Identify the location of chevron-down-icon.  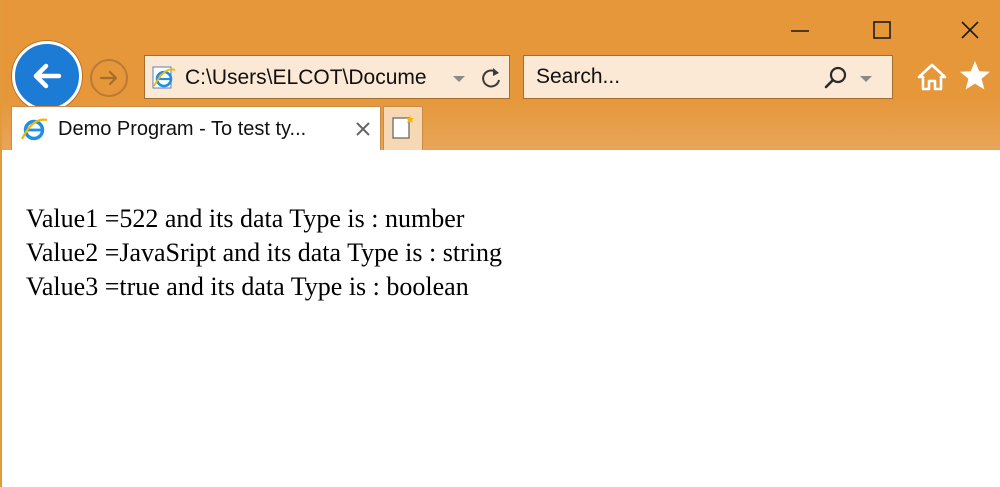
(459, 78).